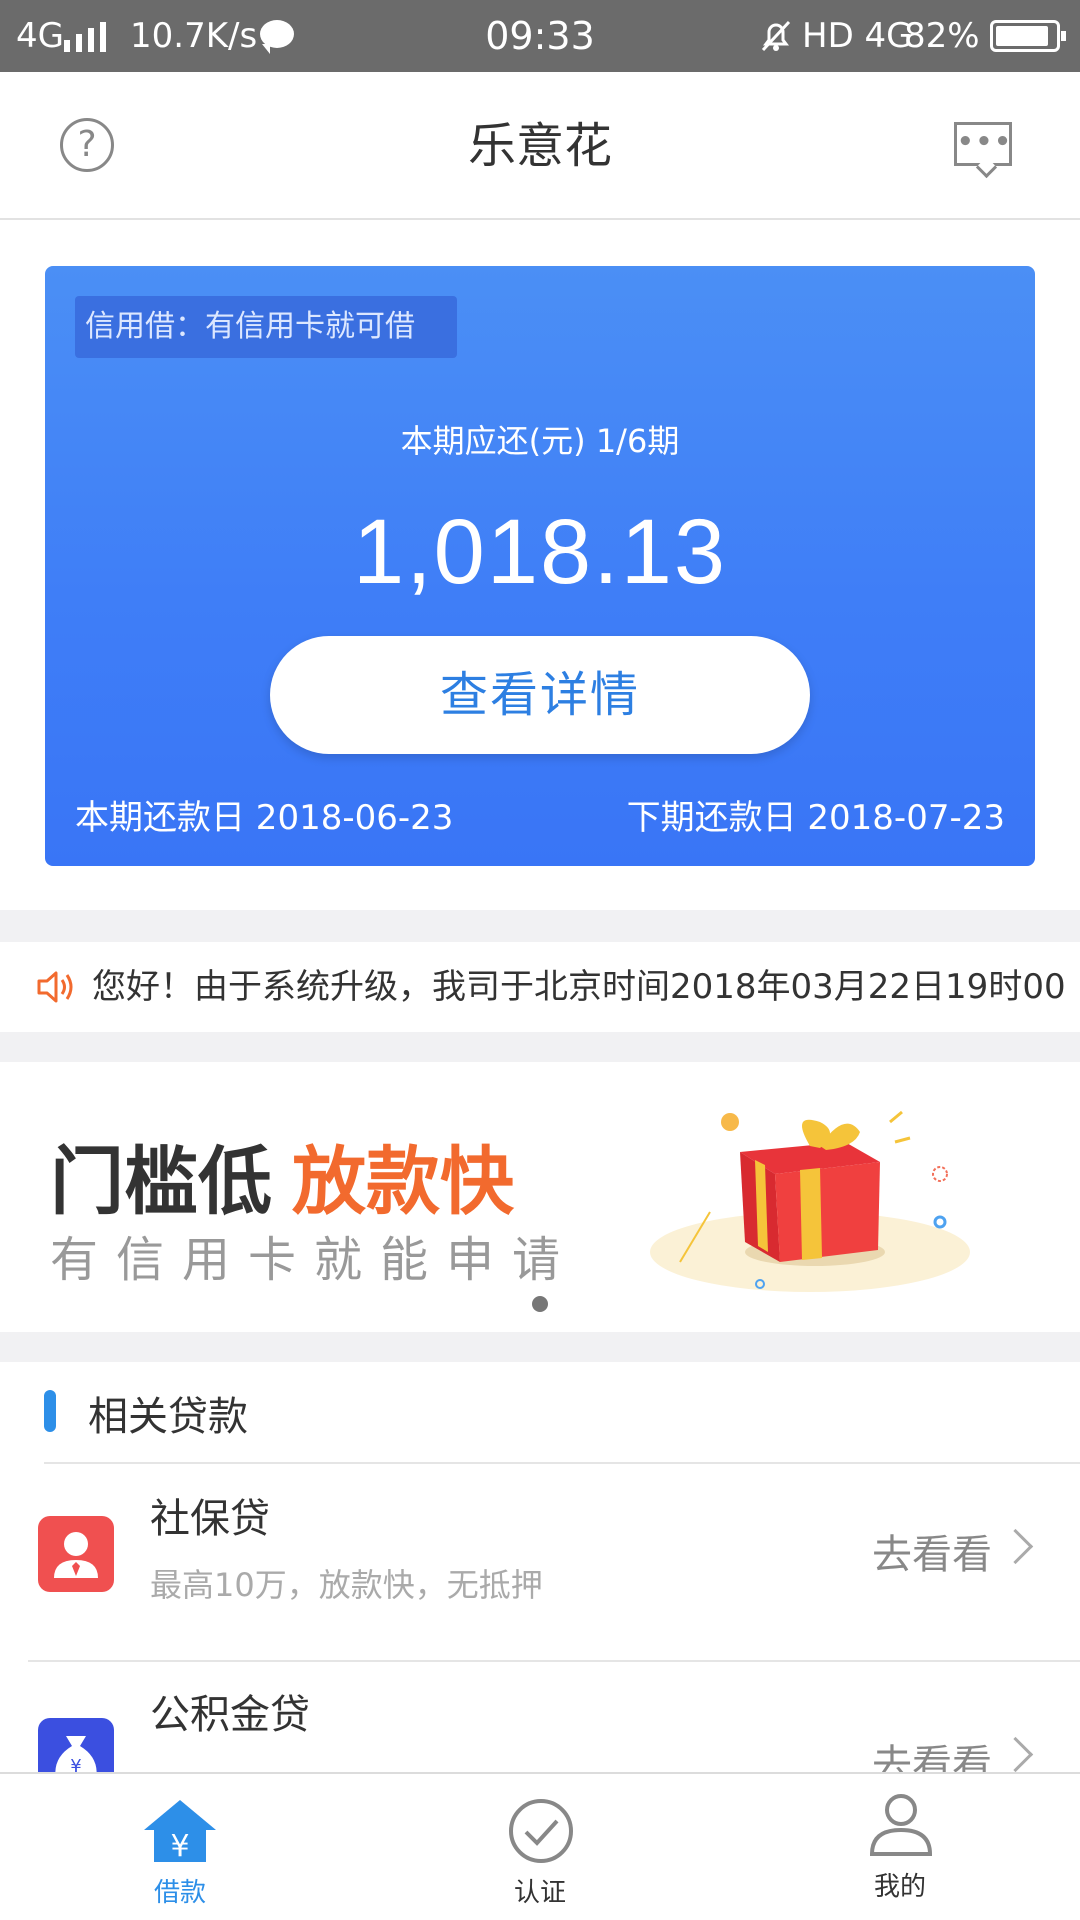  What do you see at coordinates (168, 1417) in the screenshot?
I see `section-title: 相关贷款` at bounding box center [168, 1417].